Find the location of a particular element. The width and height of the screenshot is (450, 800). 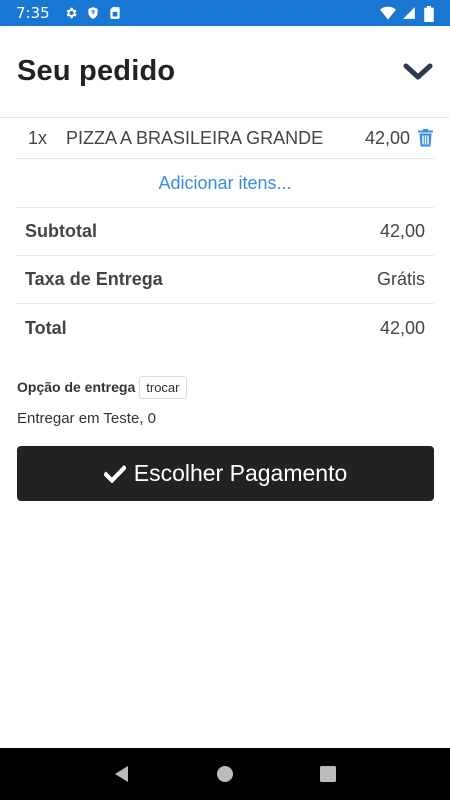

status-time: 7:35 is located at coordinates (33, 13).